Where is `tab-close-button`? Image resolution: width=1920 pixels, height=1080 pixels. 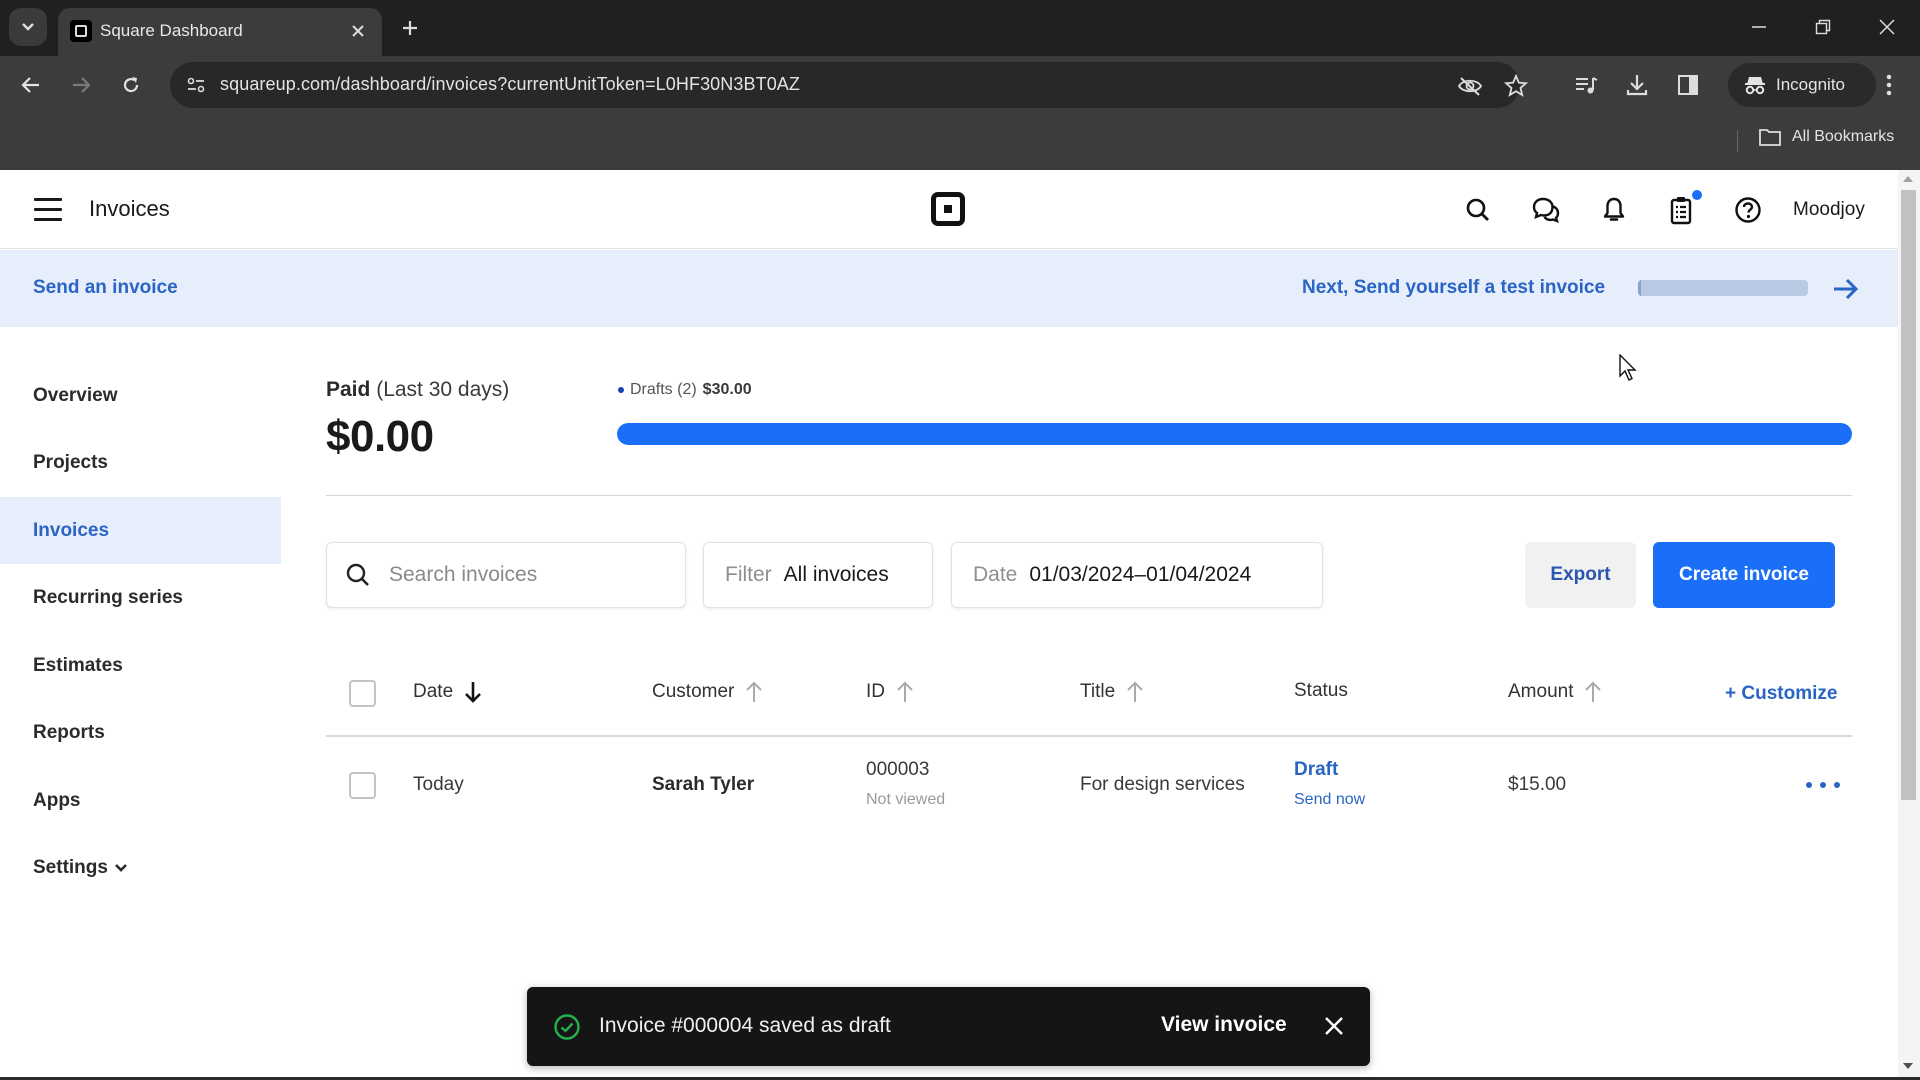
tab-close-button is located at coordinates (358, 31).